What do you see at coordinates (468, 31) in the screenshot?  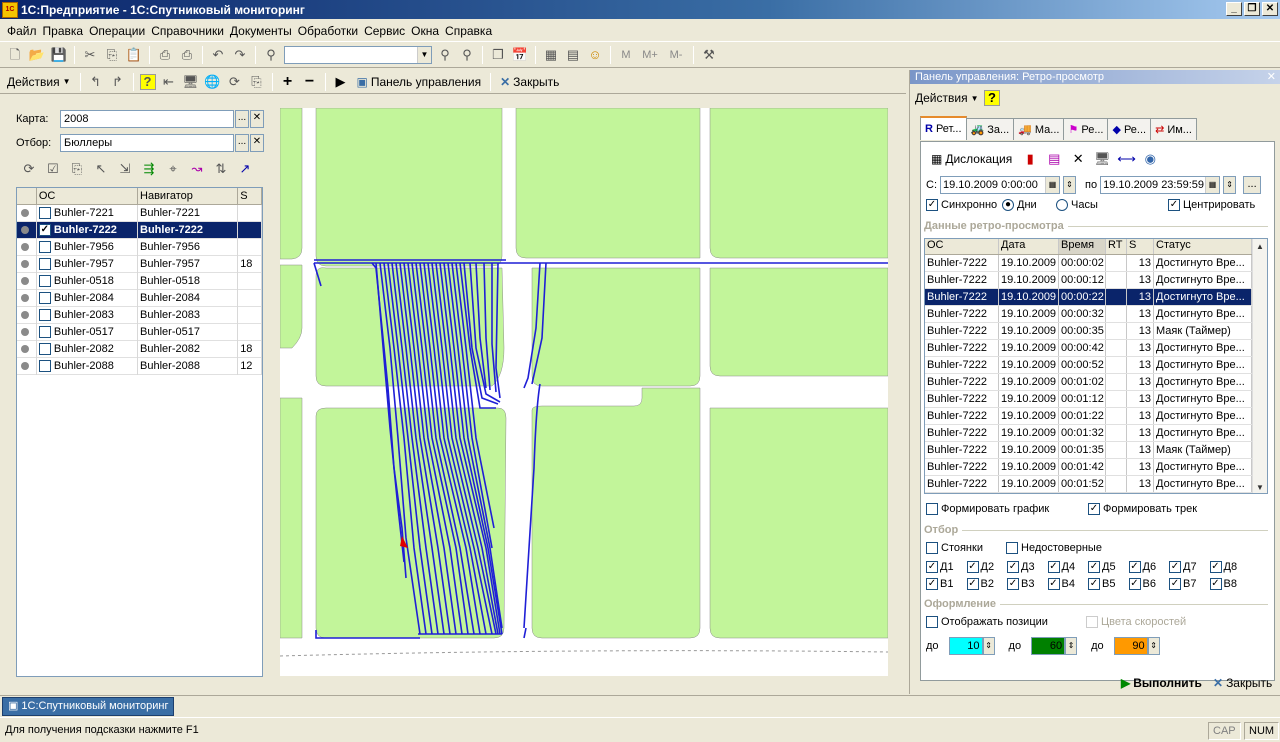 I see `menu-help: Справка` at bounding box center [468, 31].